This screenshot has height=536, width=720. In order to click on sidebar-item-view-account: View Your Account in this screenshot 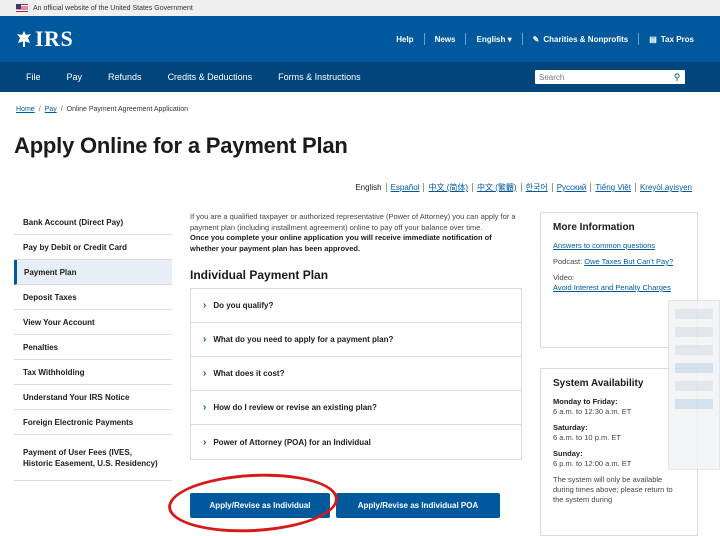, I will do `click(93, 322)`.